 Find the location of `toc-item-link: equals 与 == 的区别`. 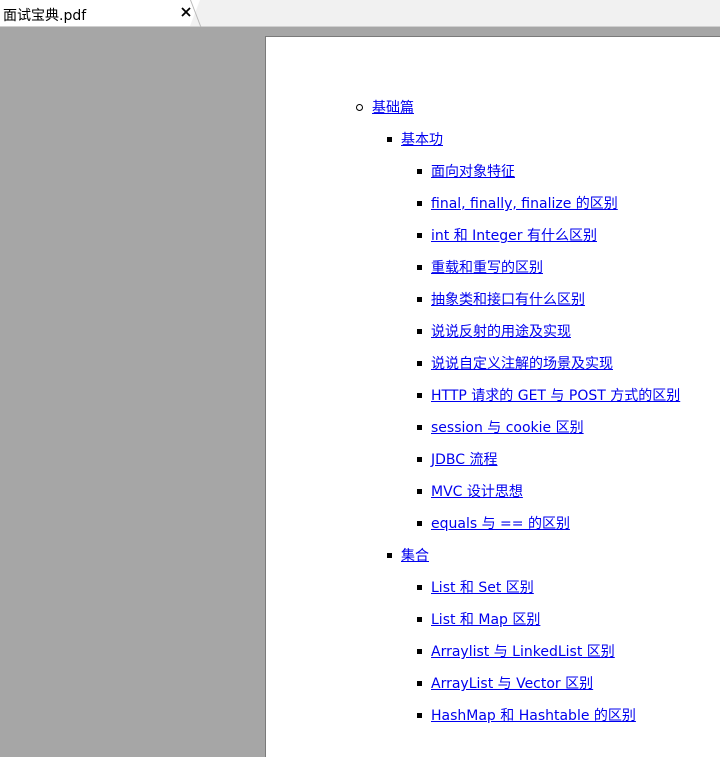

toc-item-link: equals 与 == 的区别 is located at coordinates (500, 524).